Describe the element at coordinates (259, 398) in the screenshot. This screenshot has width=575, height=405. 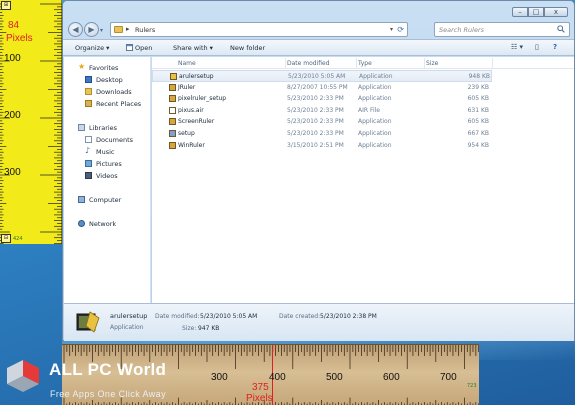
I see `horizontal-pixel-unit: Pixels` at that location.